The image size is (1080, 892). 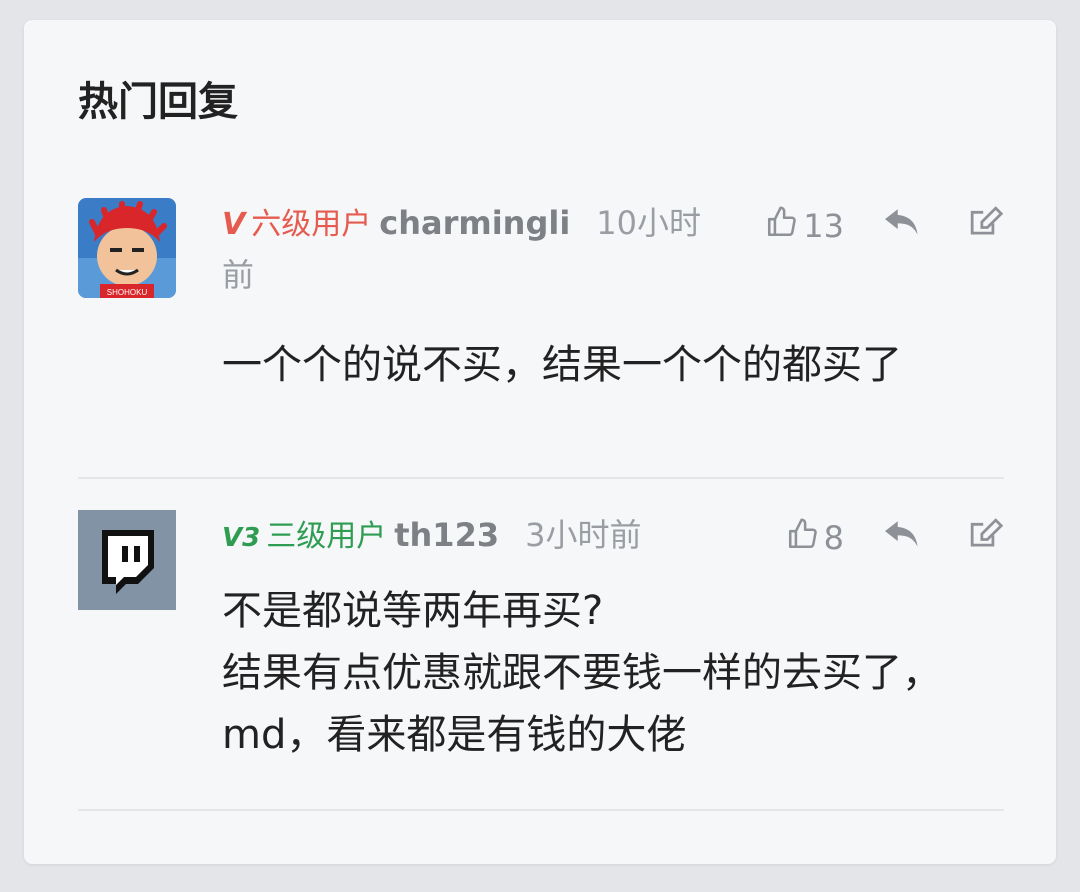 What do you see at coordinates (446, 535) in the screenshot?
I see `username: th123` at bounding box center [446, 535].